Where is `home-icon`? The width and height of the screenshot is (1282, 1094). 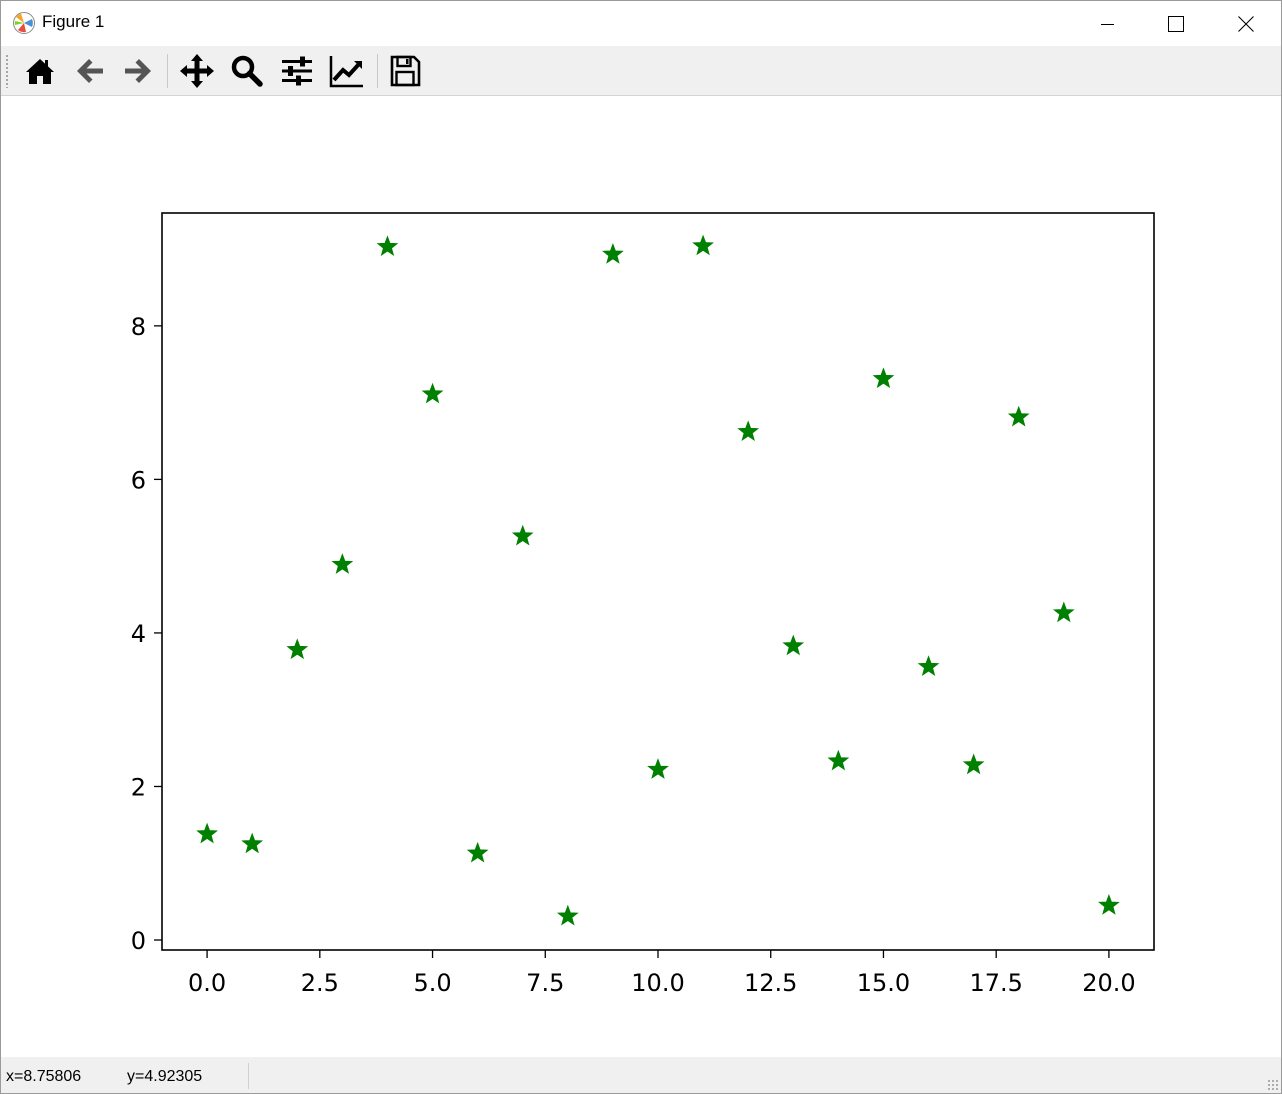 home-icon is located at coordinates (40, 71).